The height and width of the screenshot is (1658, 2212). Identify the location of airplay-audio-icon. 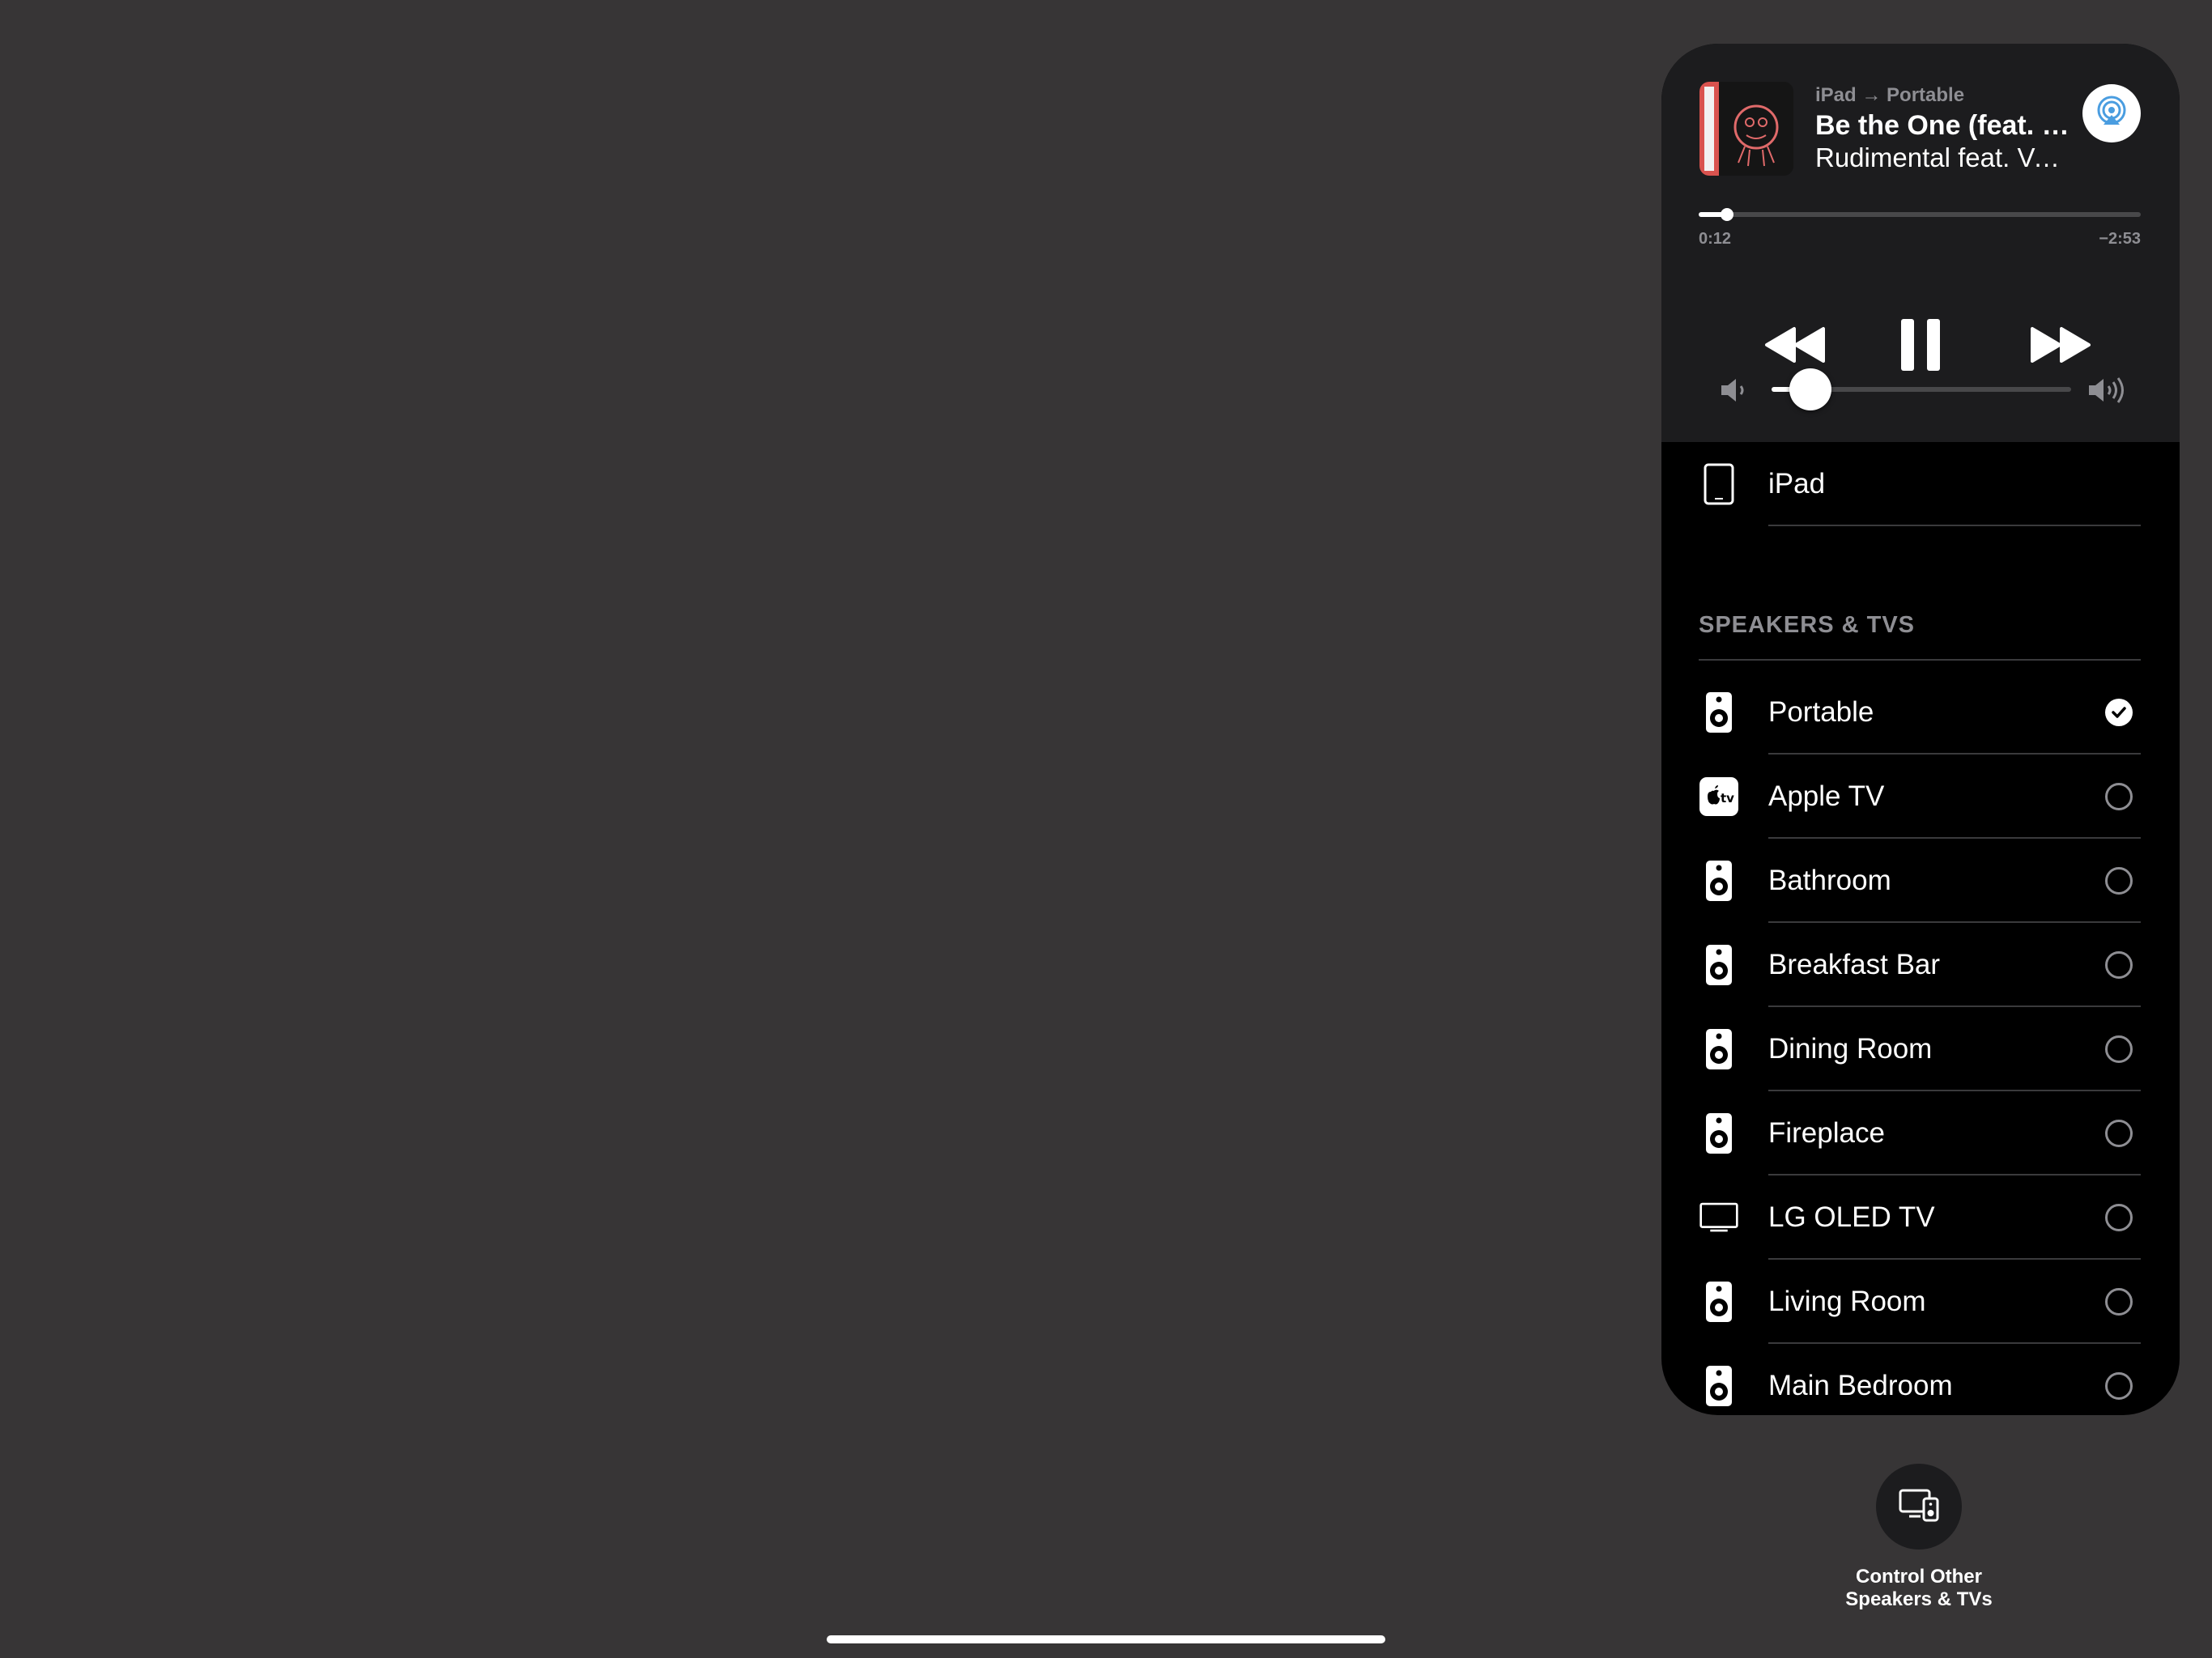
(2112, 113).